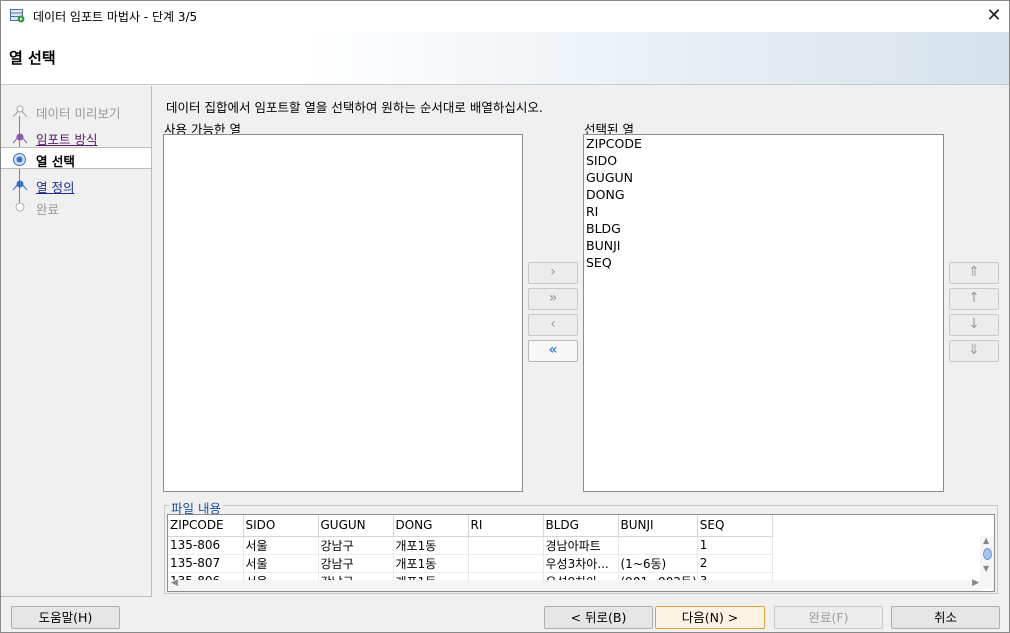  What do you see at coordinates (763, 228) in the screenshot?
I see `list-item: BLDG` at bounding box center [763, 228].